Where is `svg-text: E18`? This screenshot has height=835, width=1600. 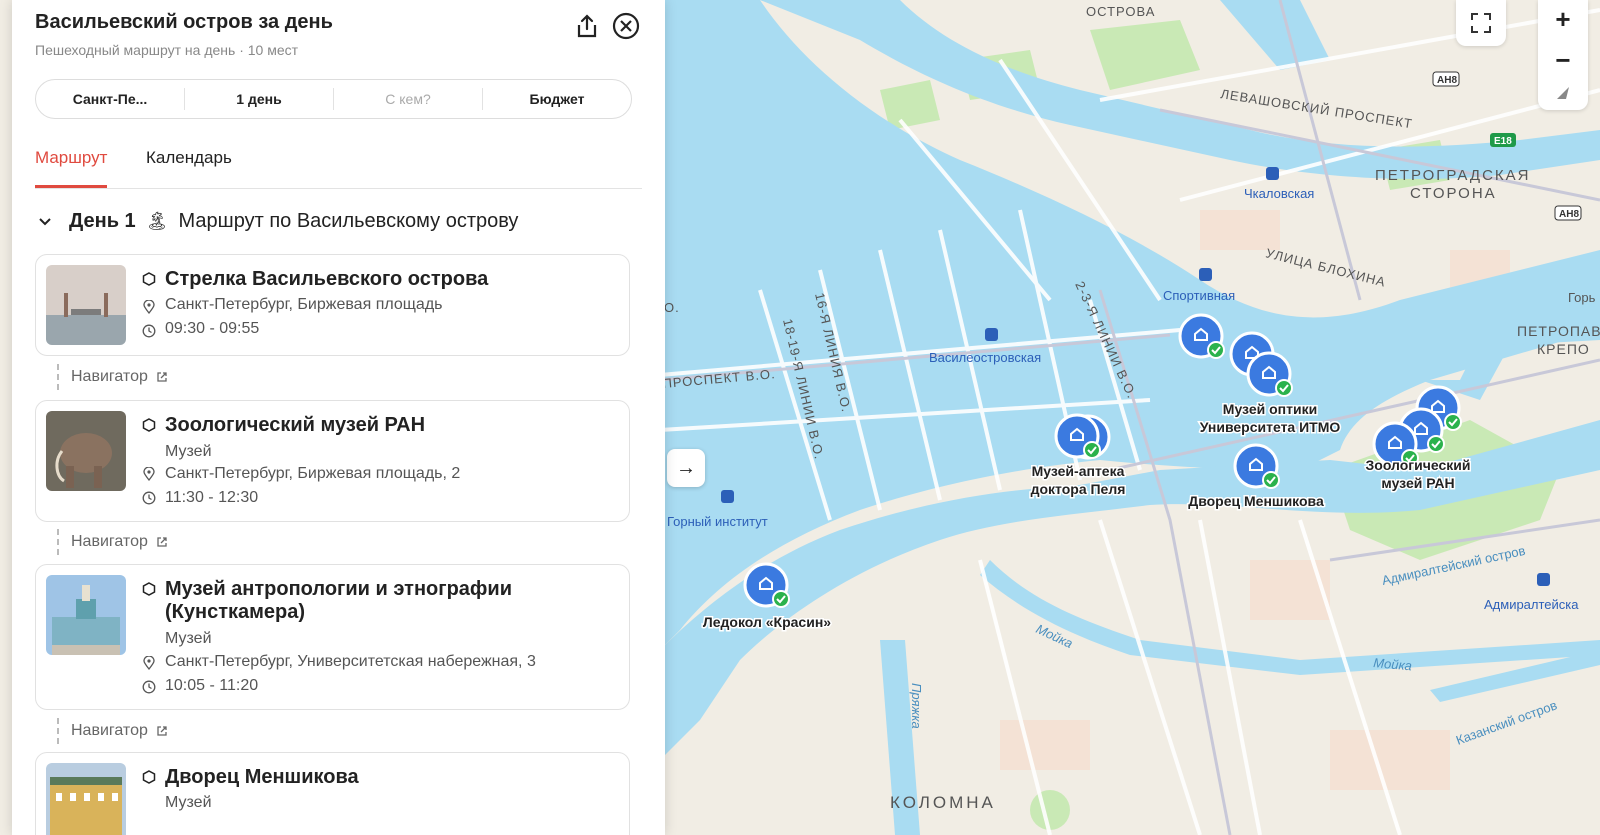
svg-text: E18 is located at coordinates (1503, 141).